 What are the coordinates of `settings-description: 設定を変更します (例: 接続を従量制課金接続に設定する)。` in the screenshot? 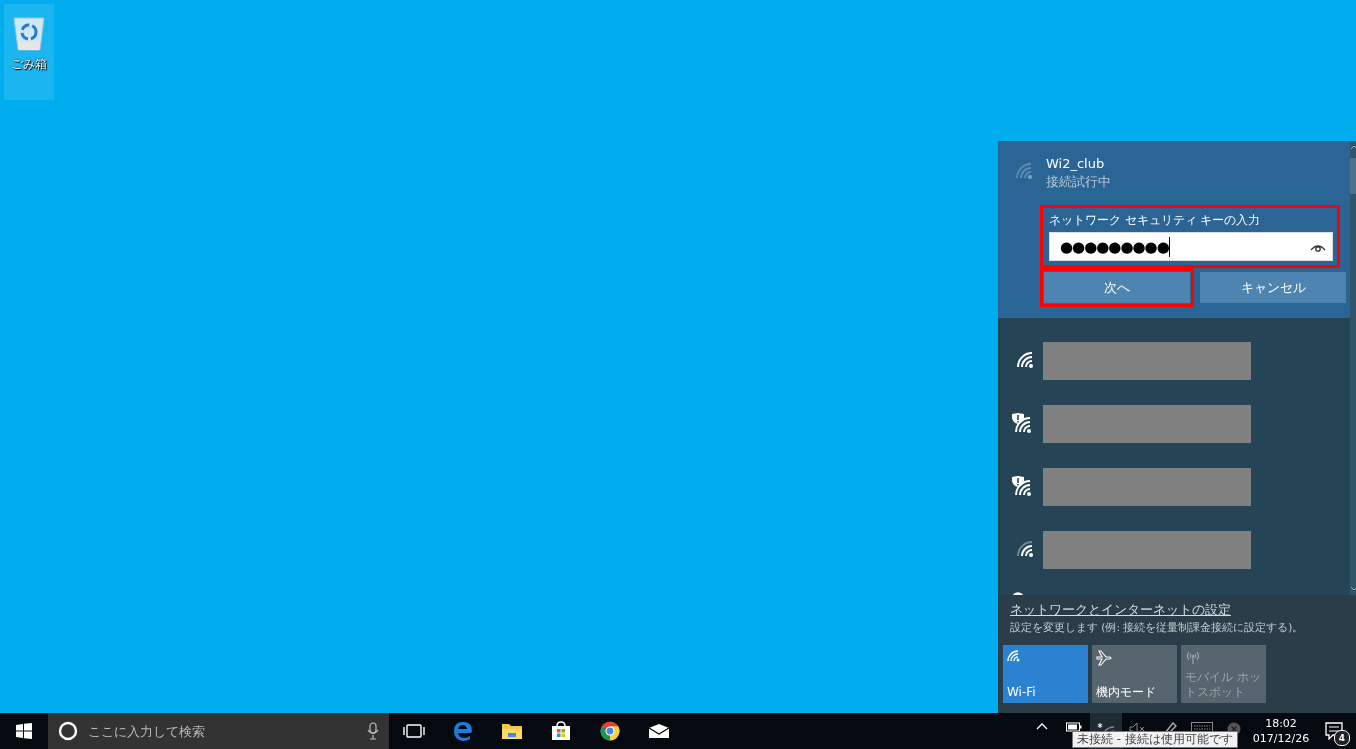 It's located at (1157, 627).